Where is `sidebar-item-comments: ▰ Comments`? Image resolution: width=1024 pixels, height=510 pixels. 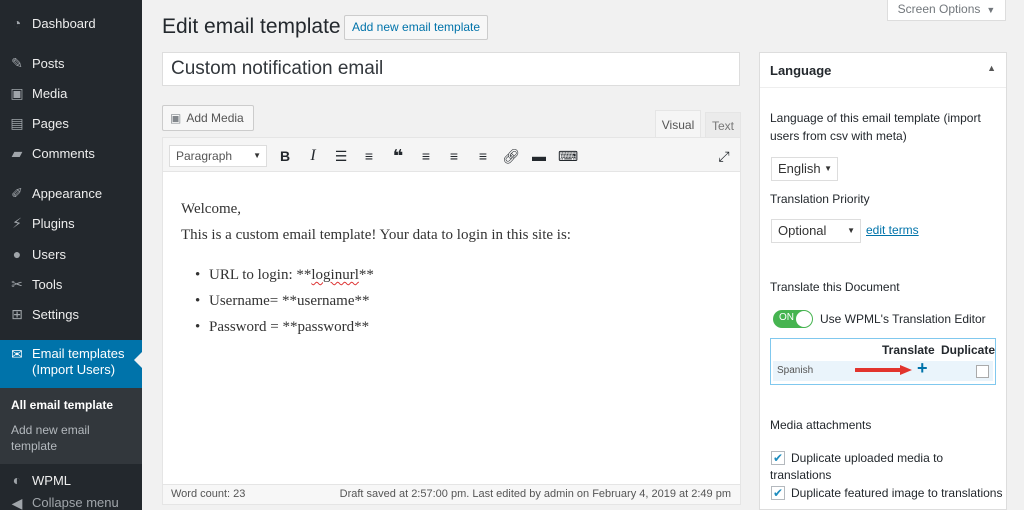
sidebar-item-comments: ▰ Comments is located at coordinates (71, 153).